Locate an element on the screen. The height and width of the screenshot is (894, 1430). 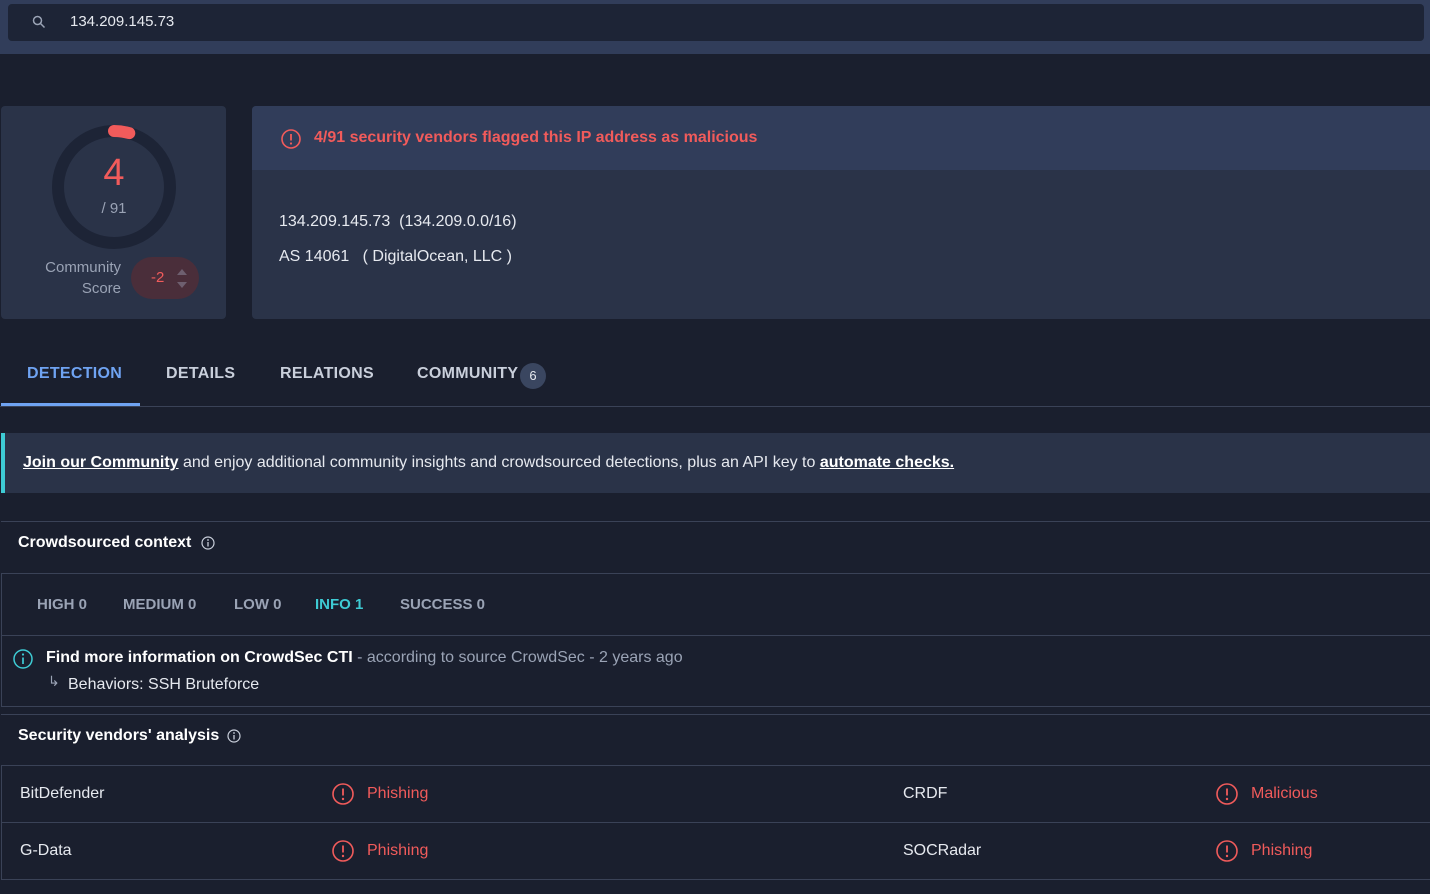
sub-arrow-icon: ↳ is located at coordinates (54, 681).